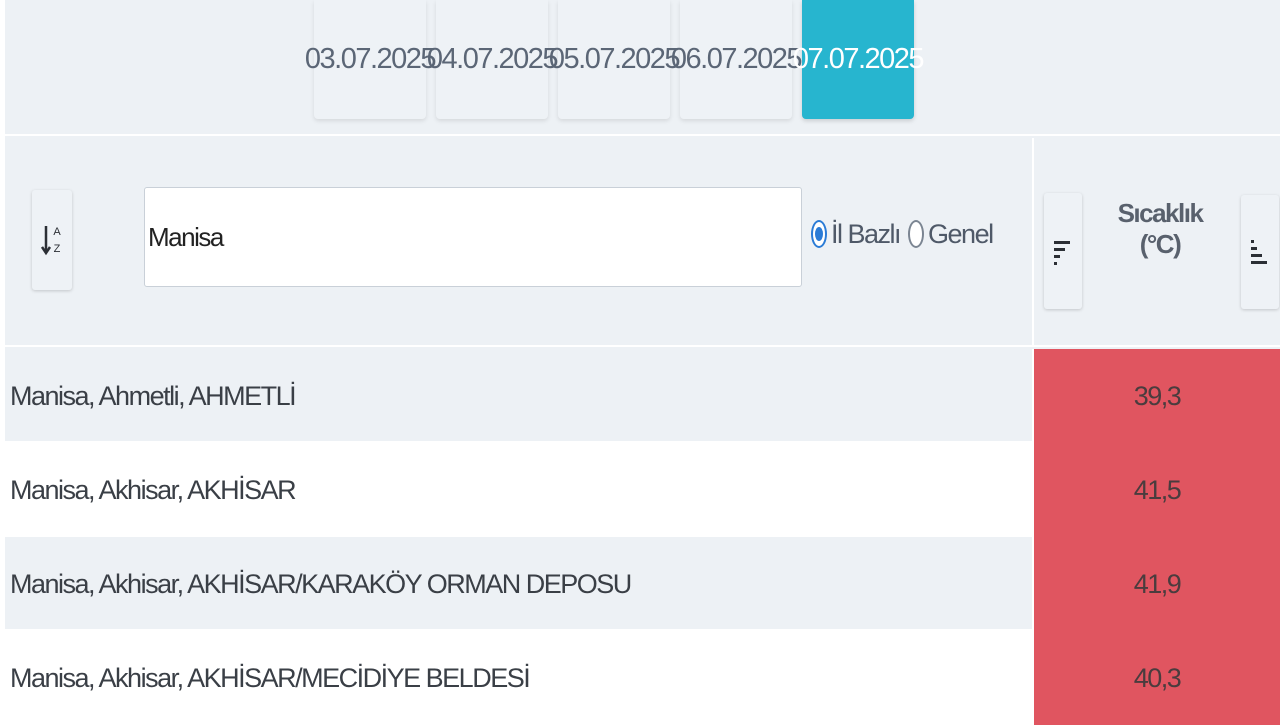 This screenshot has height=725, width=1280. Describe the element at coordinates (371, 59) in the screenshot. I see `date-tab-03-07-2025: 03.07.2025` at that location.